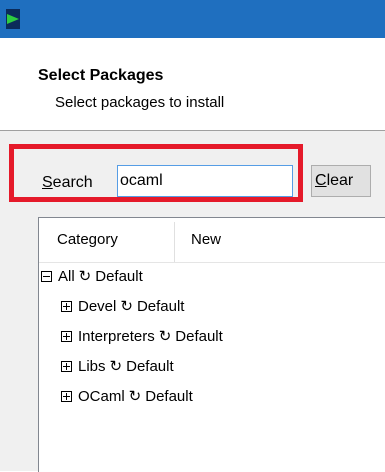 The width and height of the screenshot is (385, 472). I want to click on page-subtitle: Select packages to install, so click(140, 102).